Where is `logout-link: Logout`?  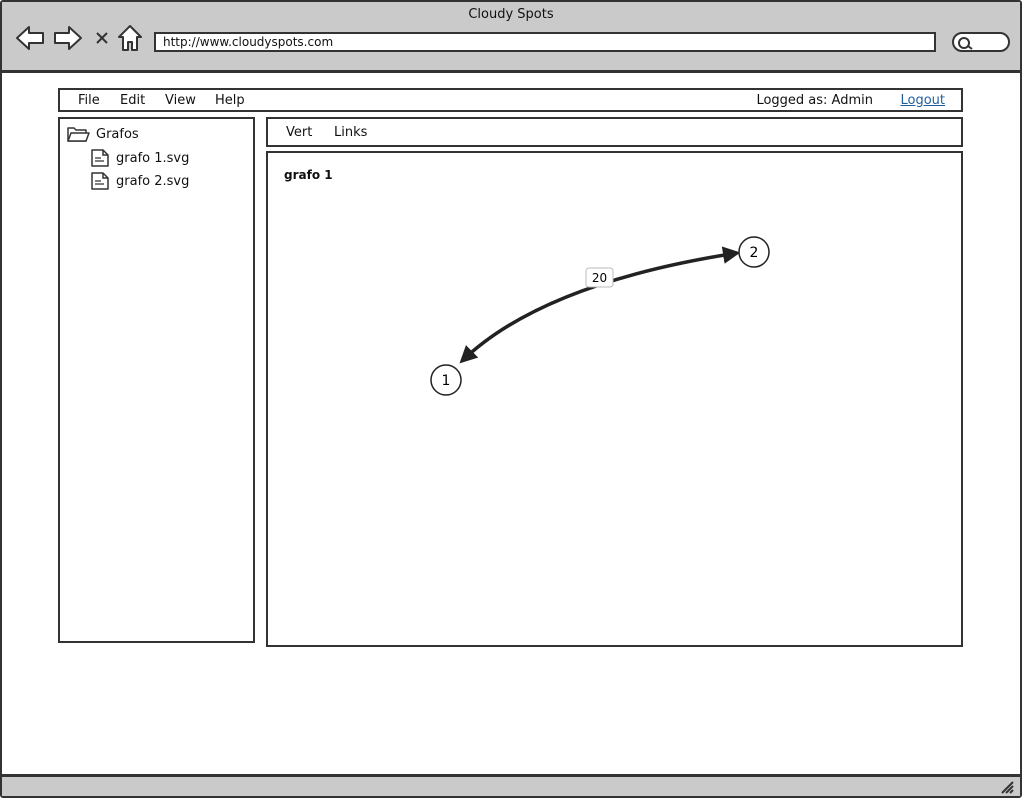 logout-link: Logout is located at coordinates (922, 100).